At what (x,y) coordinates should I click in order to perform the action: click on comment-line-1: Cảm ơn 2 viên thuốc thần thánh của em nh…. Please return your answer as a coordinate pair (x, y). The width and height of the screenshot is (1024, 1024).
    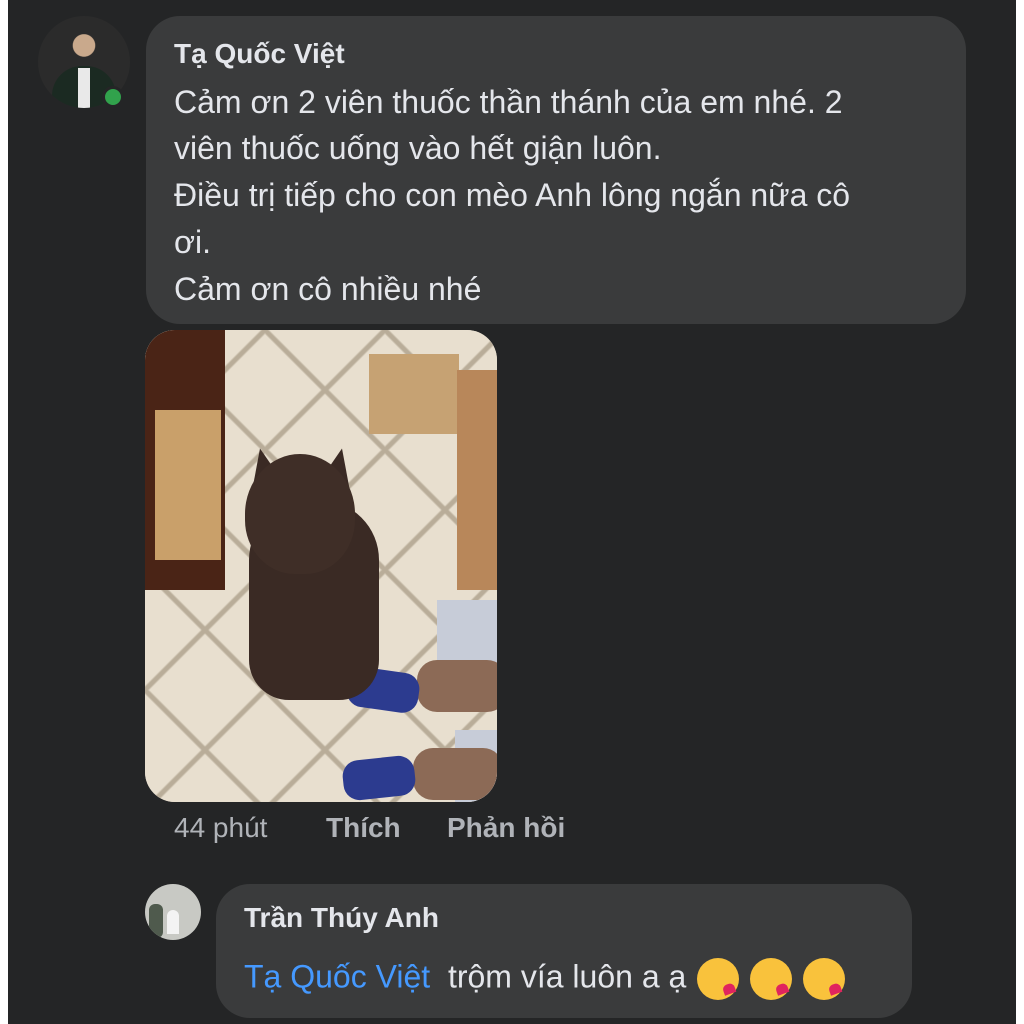
    Looking at the image, I should click on (508, 102).